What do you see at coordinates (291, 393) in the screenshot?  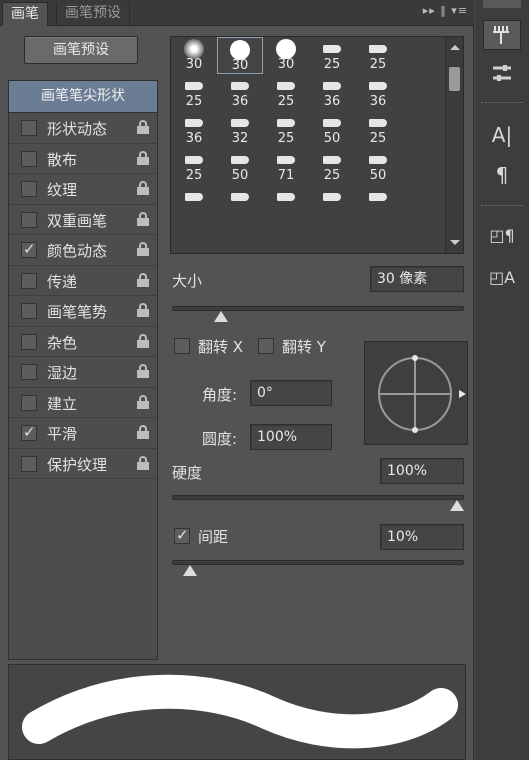 I see `angle-input: 0°` at bounding box center [291, 393].